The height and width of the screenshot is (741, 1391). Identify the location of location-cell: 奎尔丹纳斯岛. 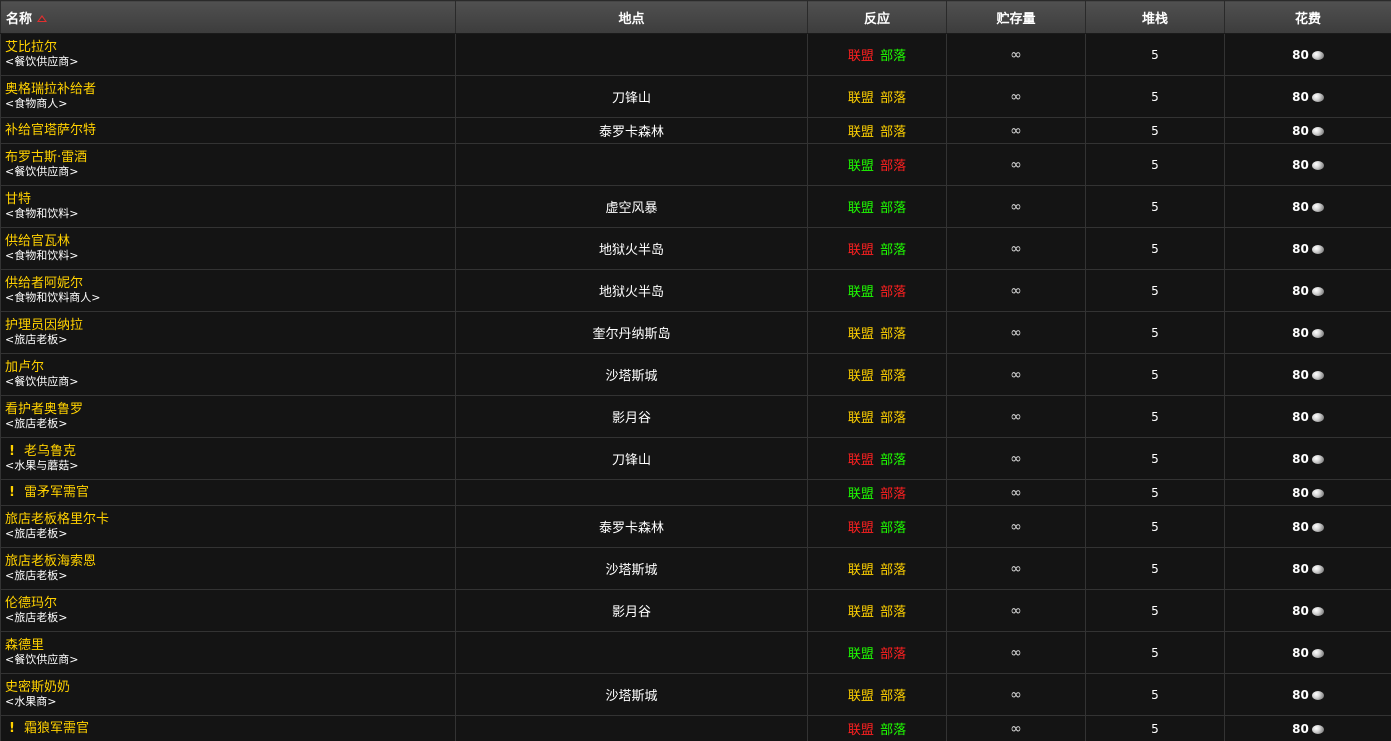
(631, 332).